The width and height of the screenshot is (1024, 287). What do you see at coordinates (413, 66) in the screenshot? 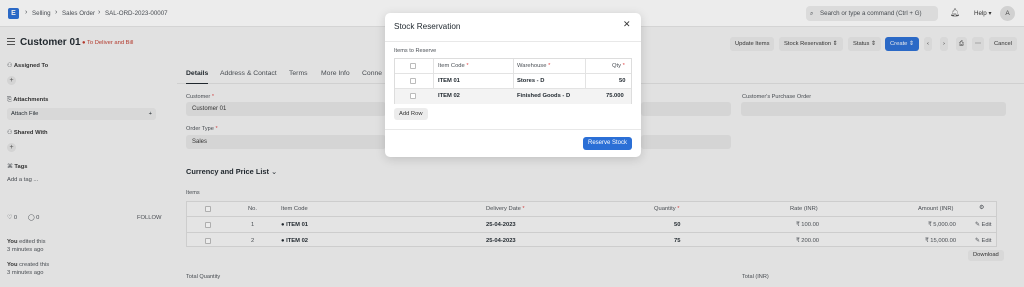
I see `select-all-checkbox` at bounding box center [413, 66].